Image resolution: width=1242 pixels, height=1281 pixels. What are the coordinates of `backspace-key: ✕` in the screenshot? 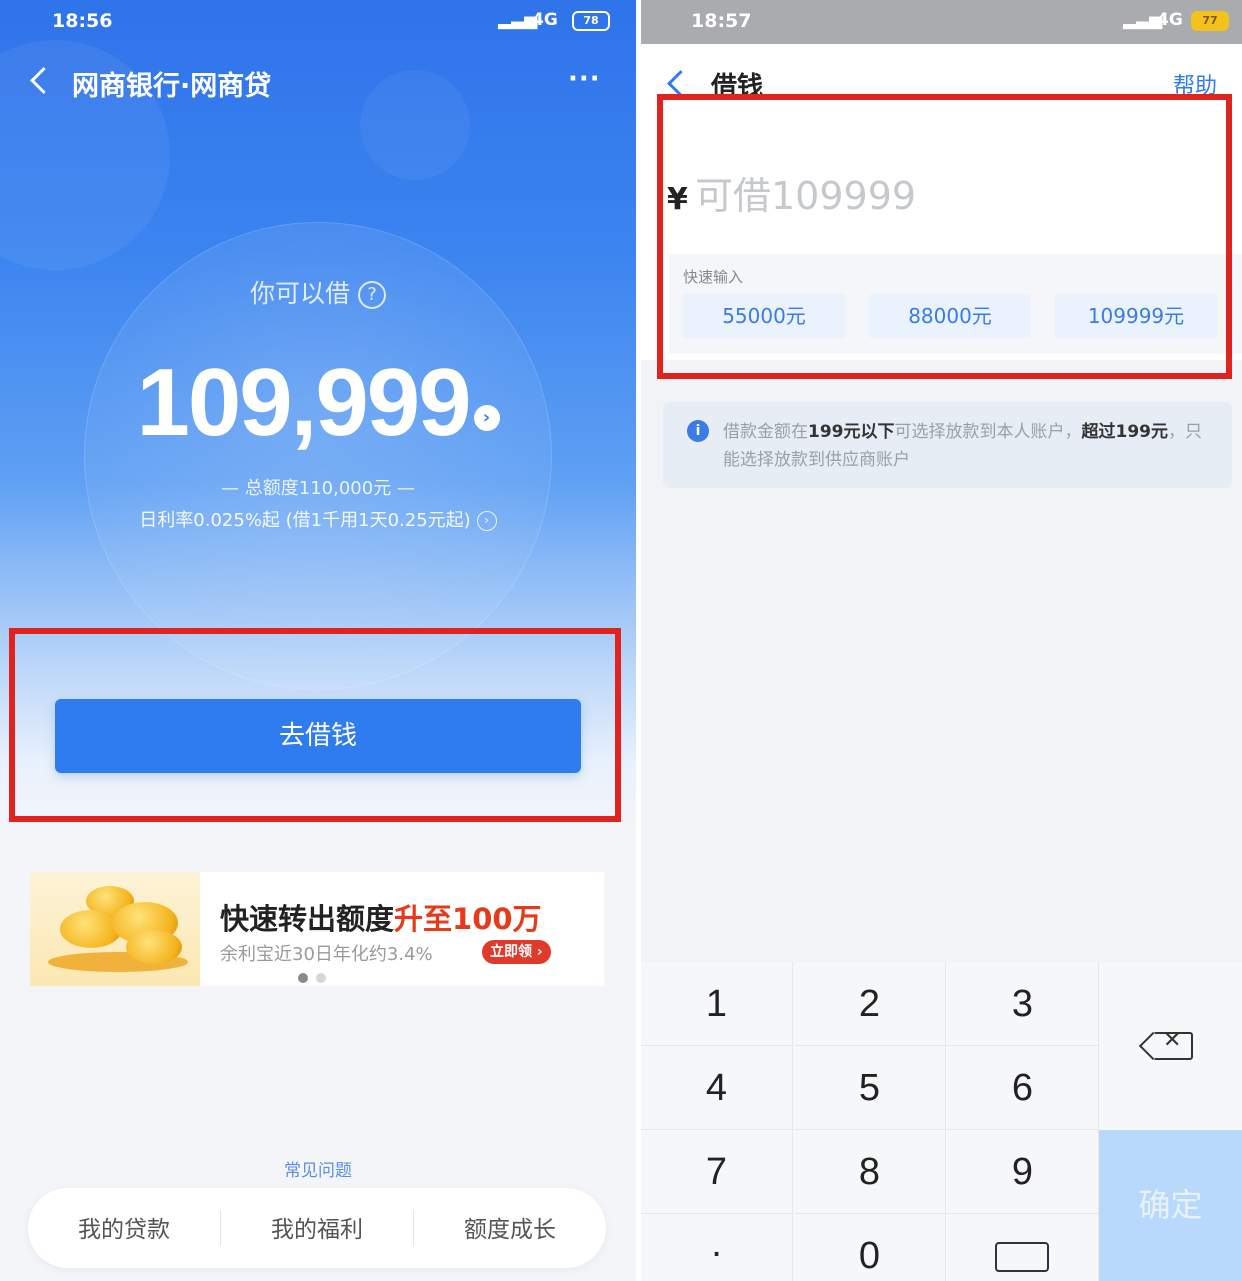 It's located at (1170, 1046).